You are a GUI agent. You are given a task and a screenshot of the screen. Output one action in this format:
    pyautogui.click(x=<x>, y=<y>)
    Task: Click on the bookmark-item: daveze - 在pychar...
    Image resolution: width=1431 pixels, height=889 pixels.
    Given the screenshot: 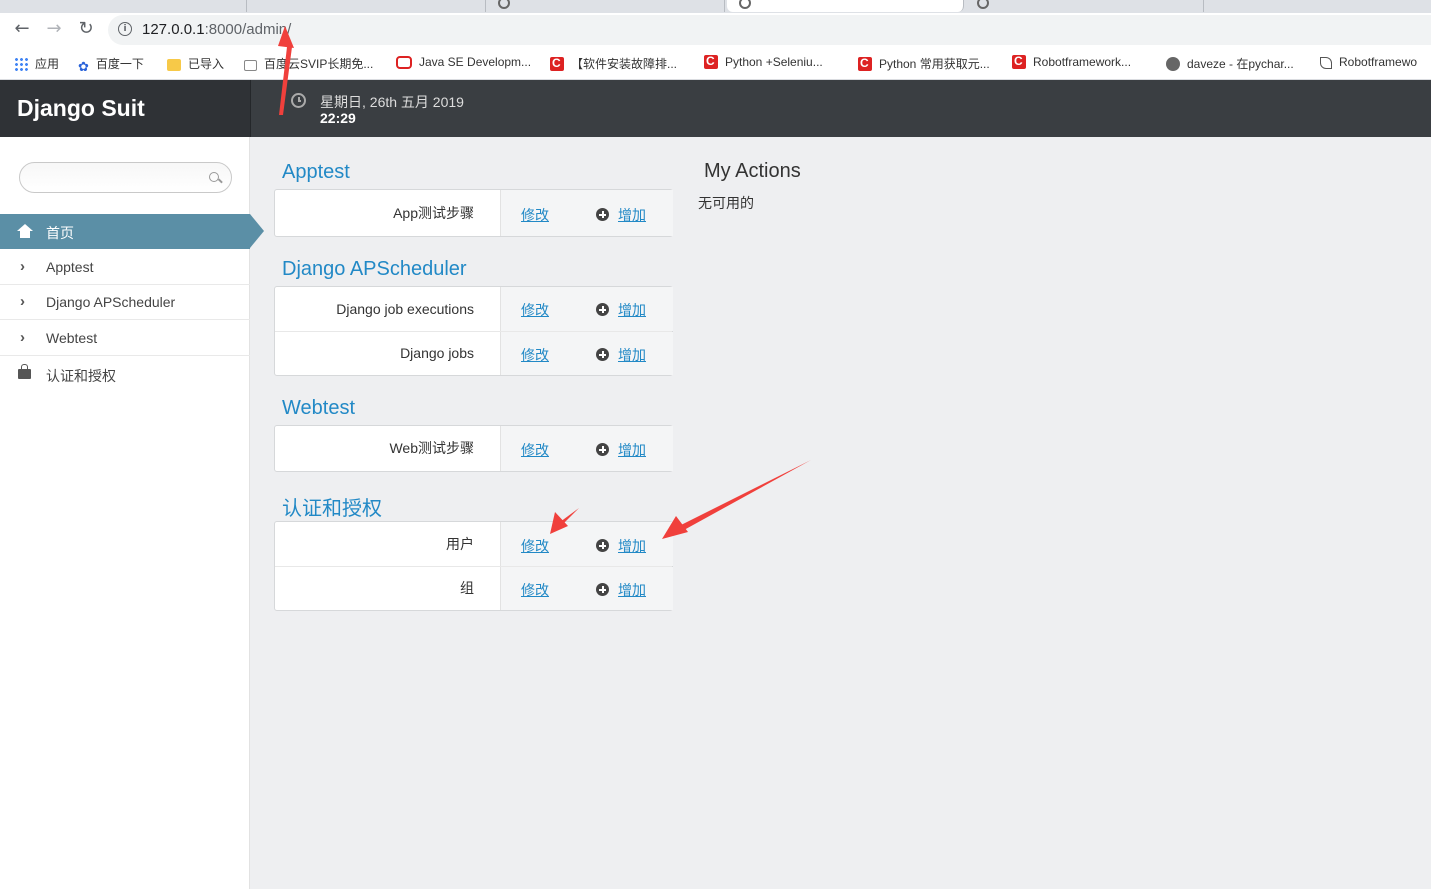 What is the action you would take?
    pyautogui.click(x=1230, y=63)
    